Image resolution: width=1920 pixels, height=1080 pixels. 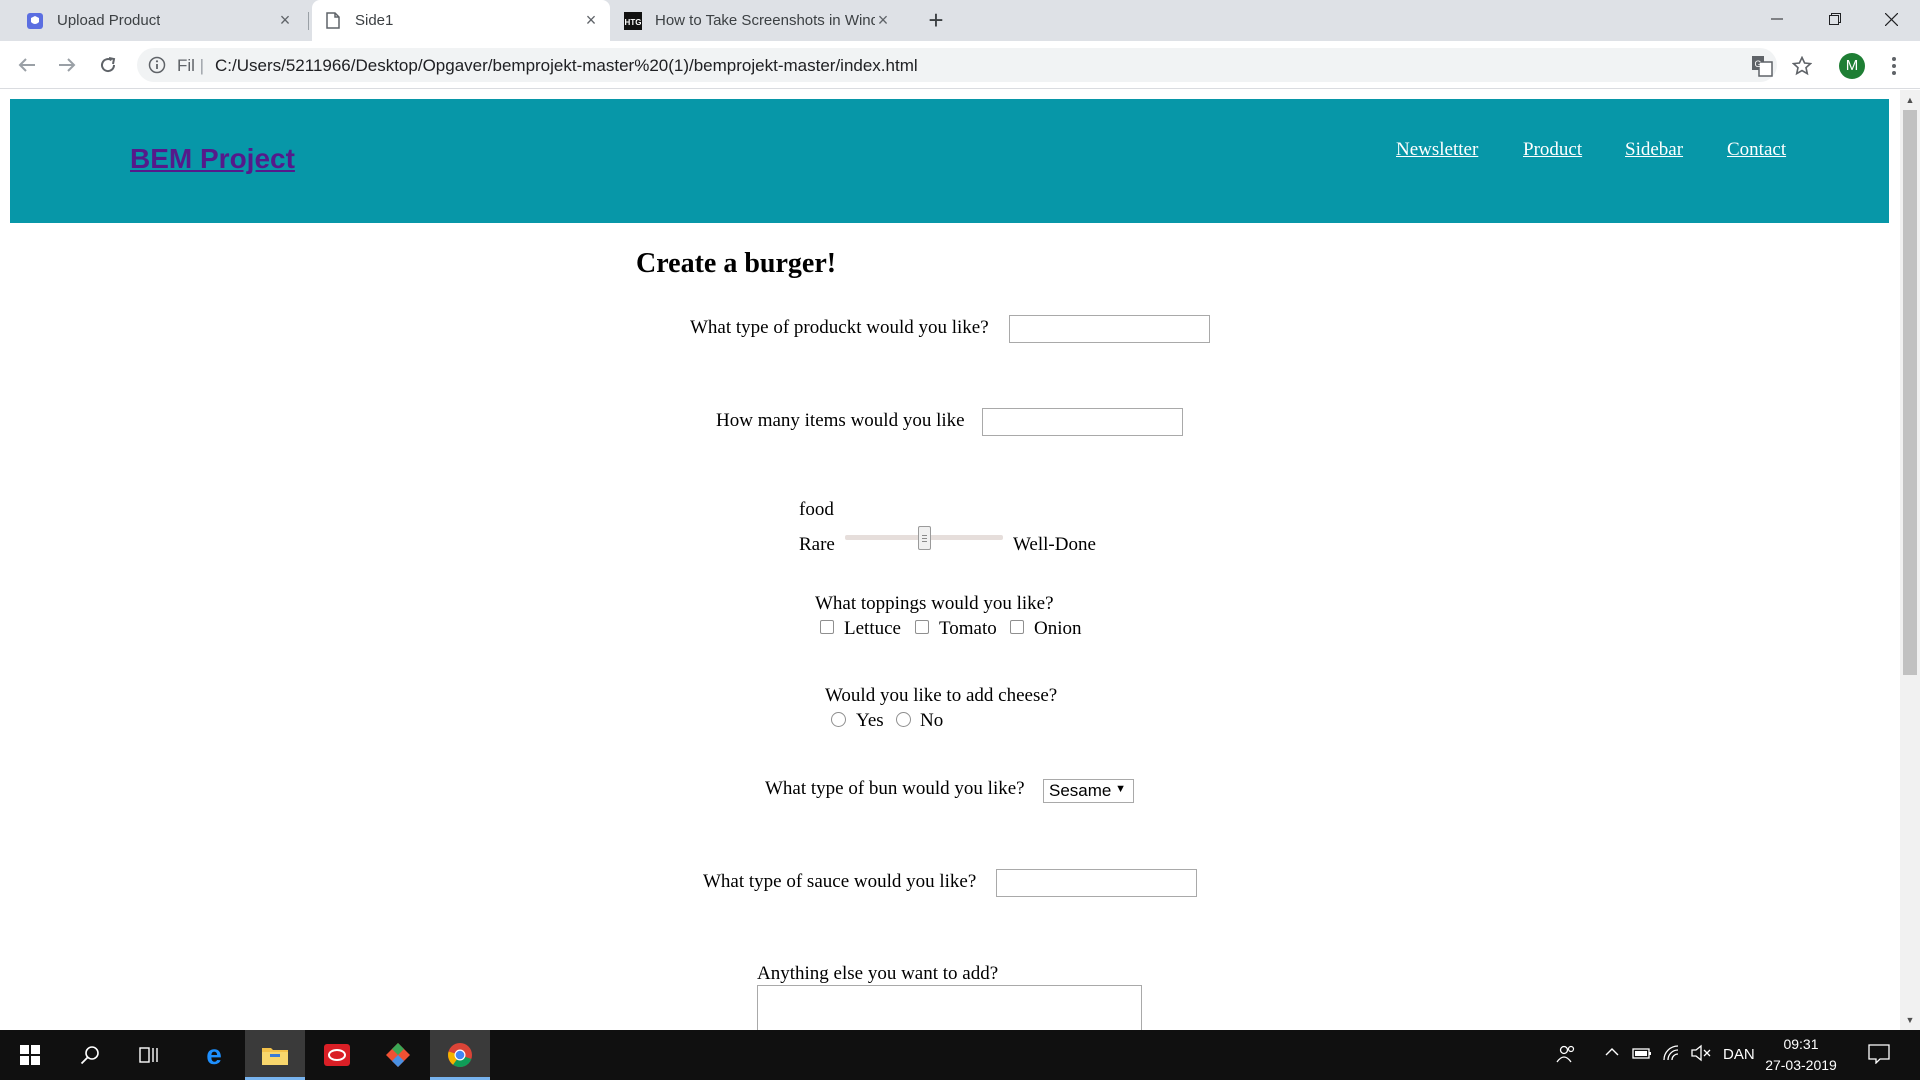 I want to click on extra-label: Anything else you want to add?, so click(x=878, y=973).